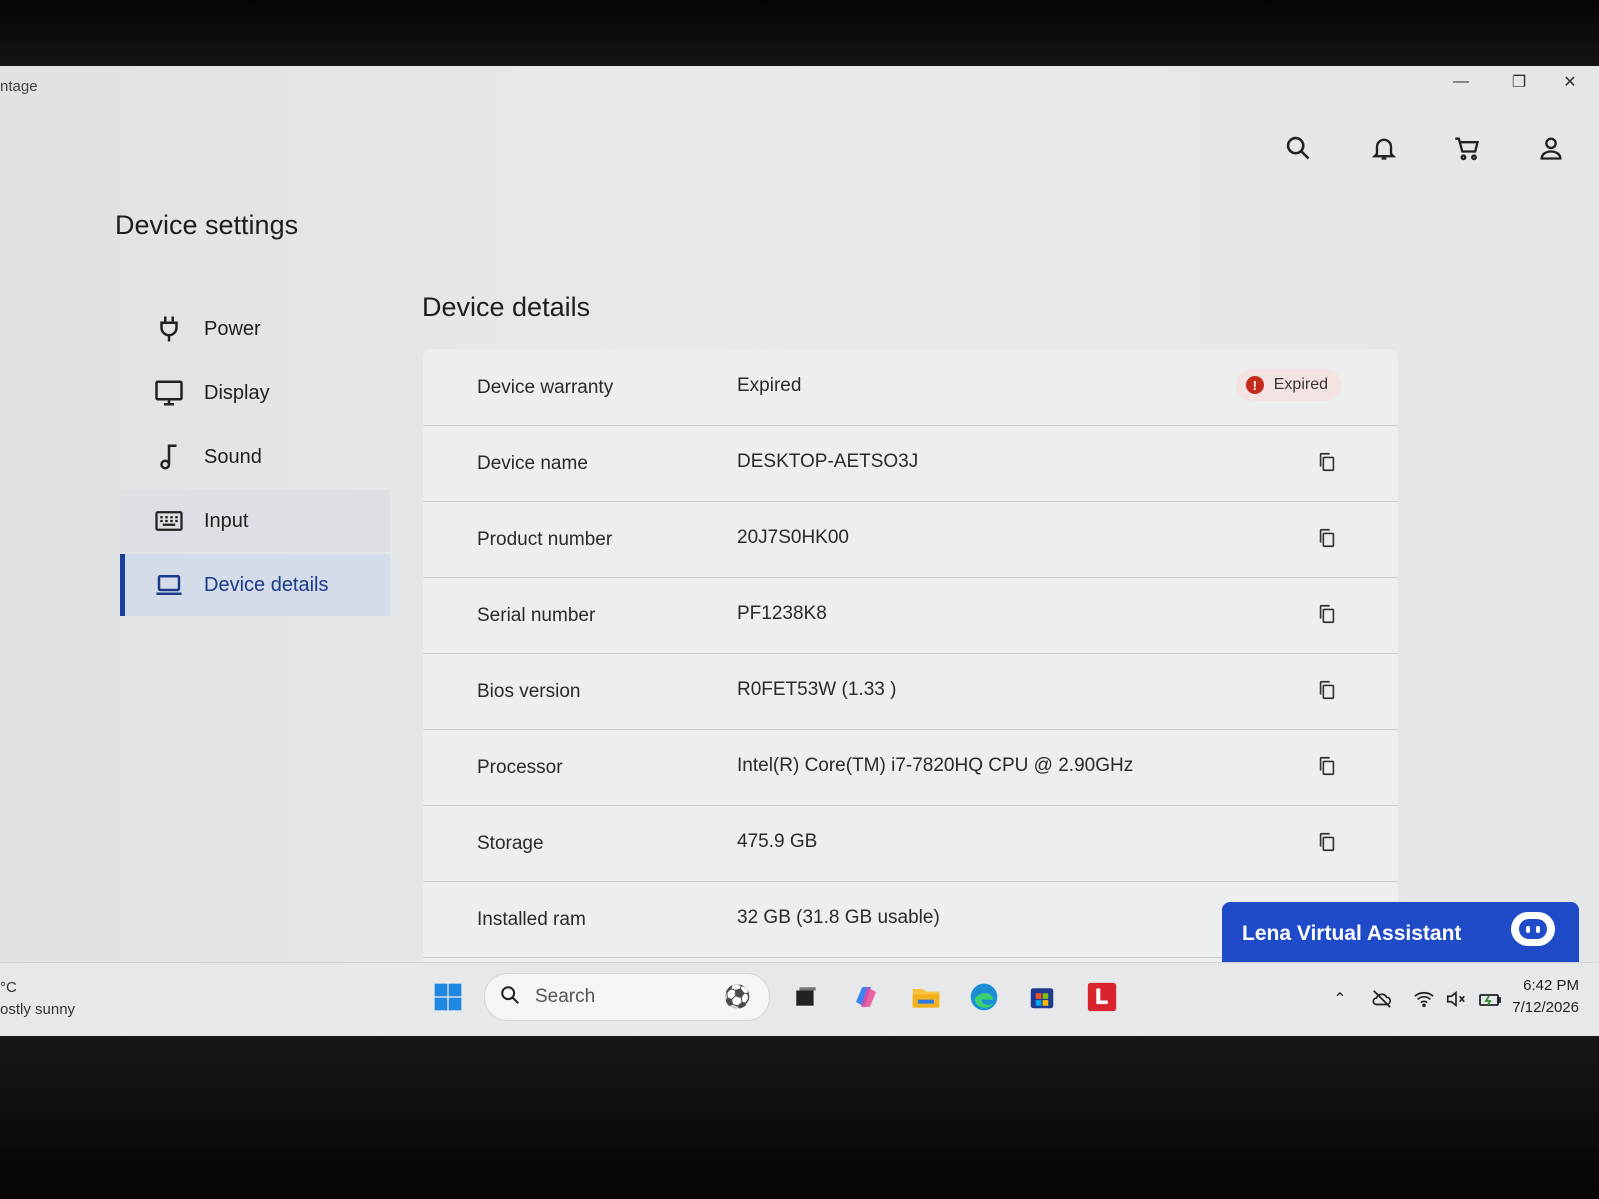  Describe the element at coordinates (169, 521) in the screenshot. I see `keyboard-icon` at that location.